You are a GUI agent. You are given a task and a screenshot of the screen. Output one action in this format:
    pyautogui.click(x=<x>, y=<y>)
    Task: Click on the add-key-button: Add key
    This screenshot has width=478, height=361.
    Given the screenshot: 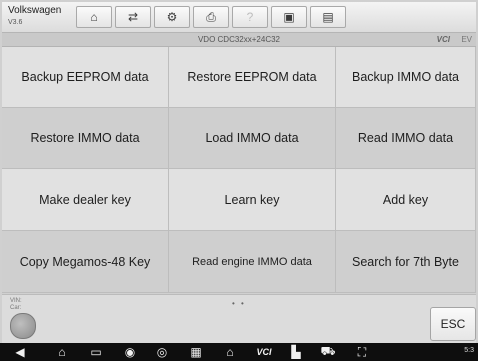 What is the action you would take?
    pyautogui.click(x=406, y=200)
    